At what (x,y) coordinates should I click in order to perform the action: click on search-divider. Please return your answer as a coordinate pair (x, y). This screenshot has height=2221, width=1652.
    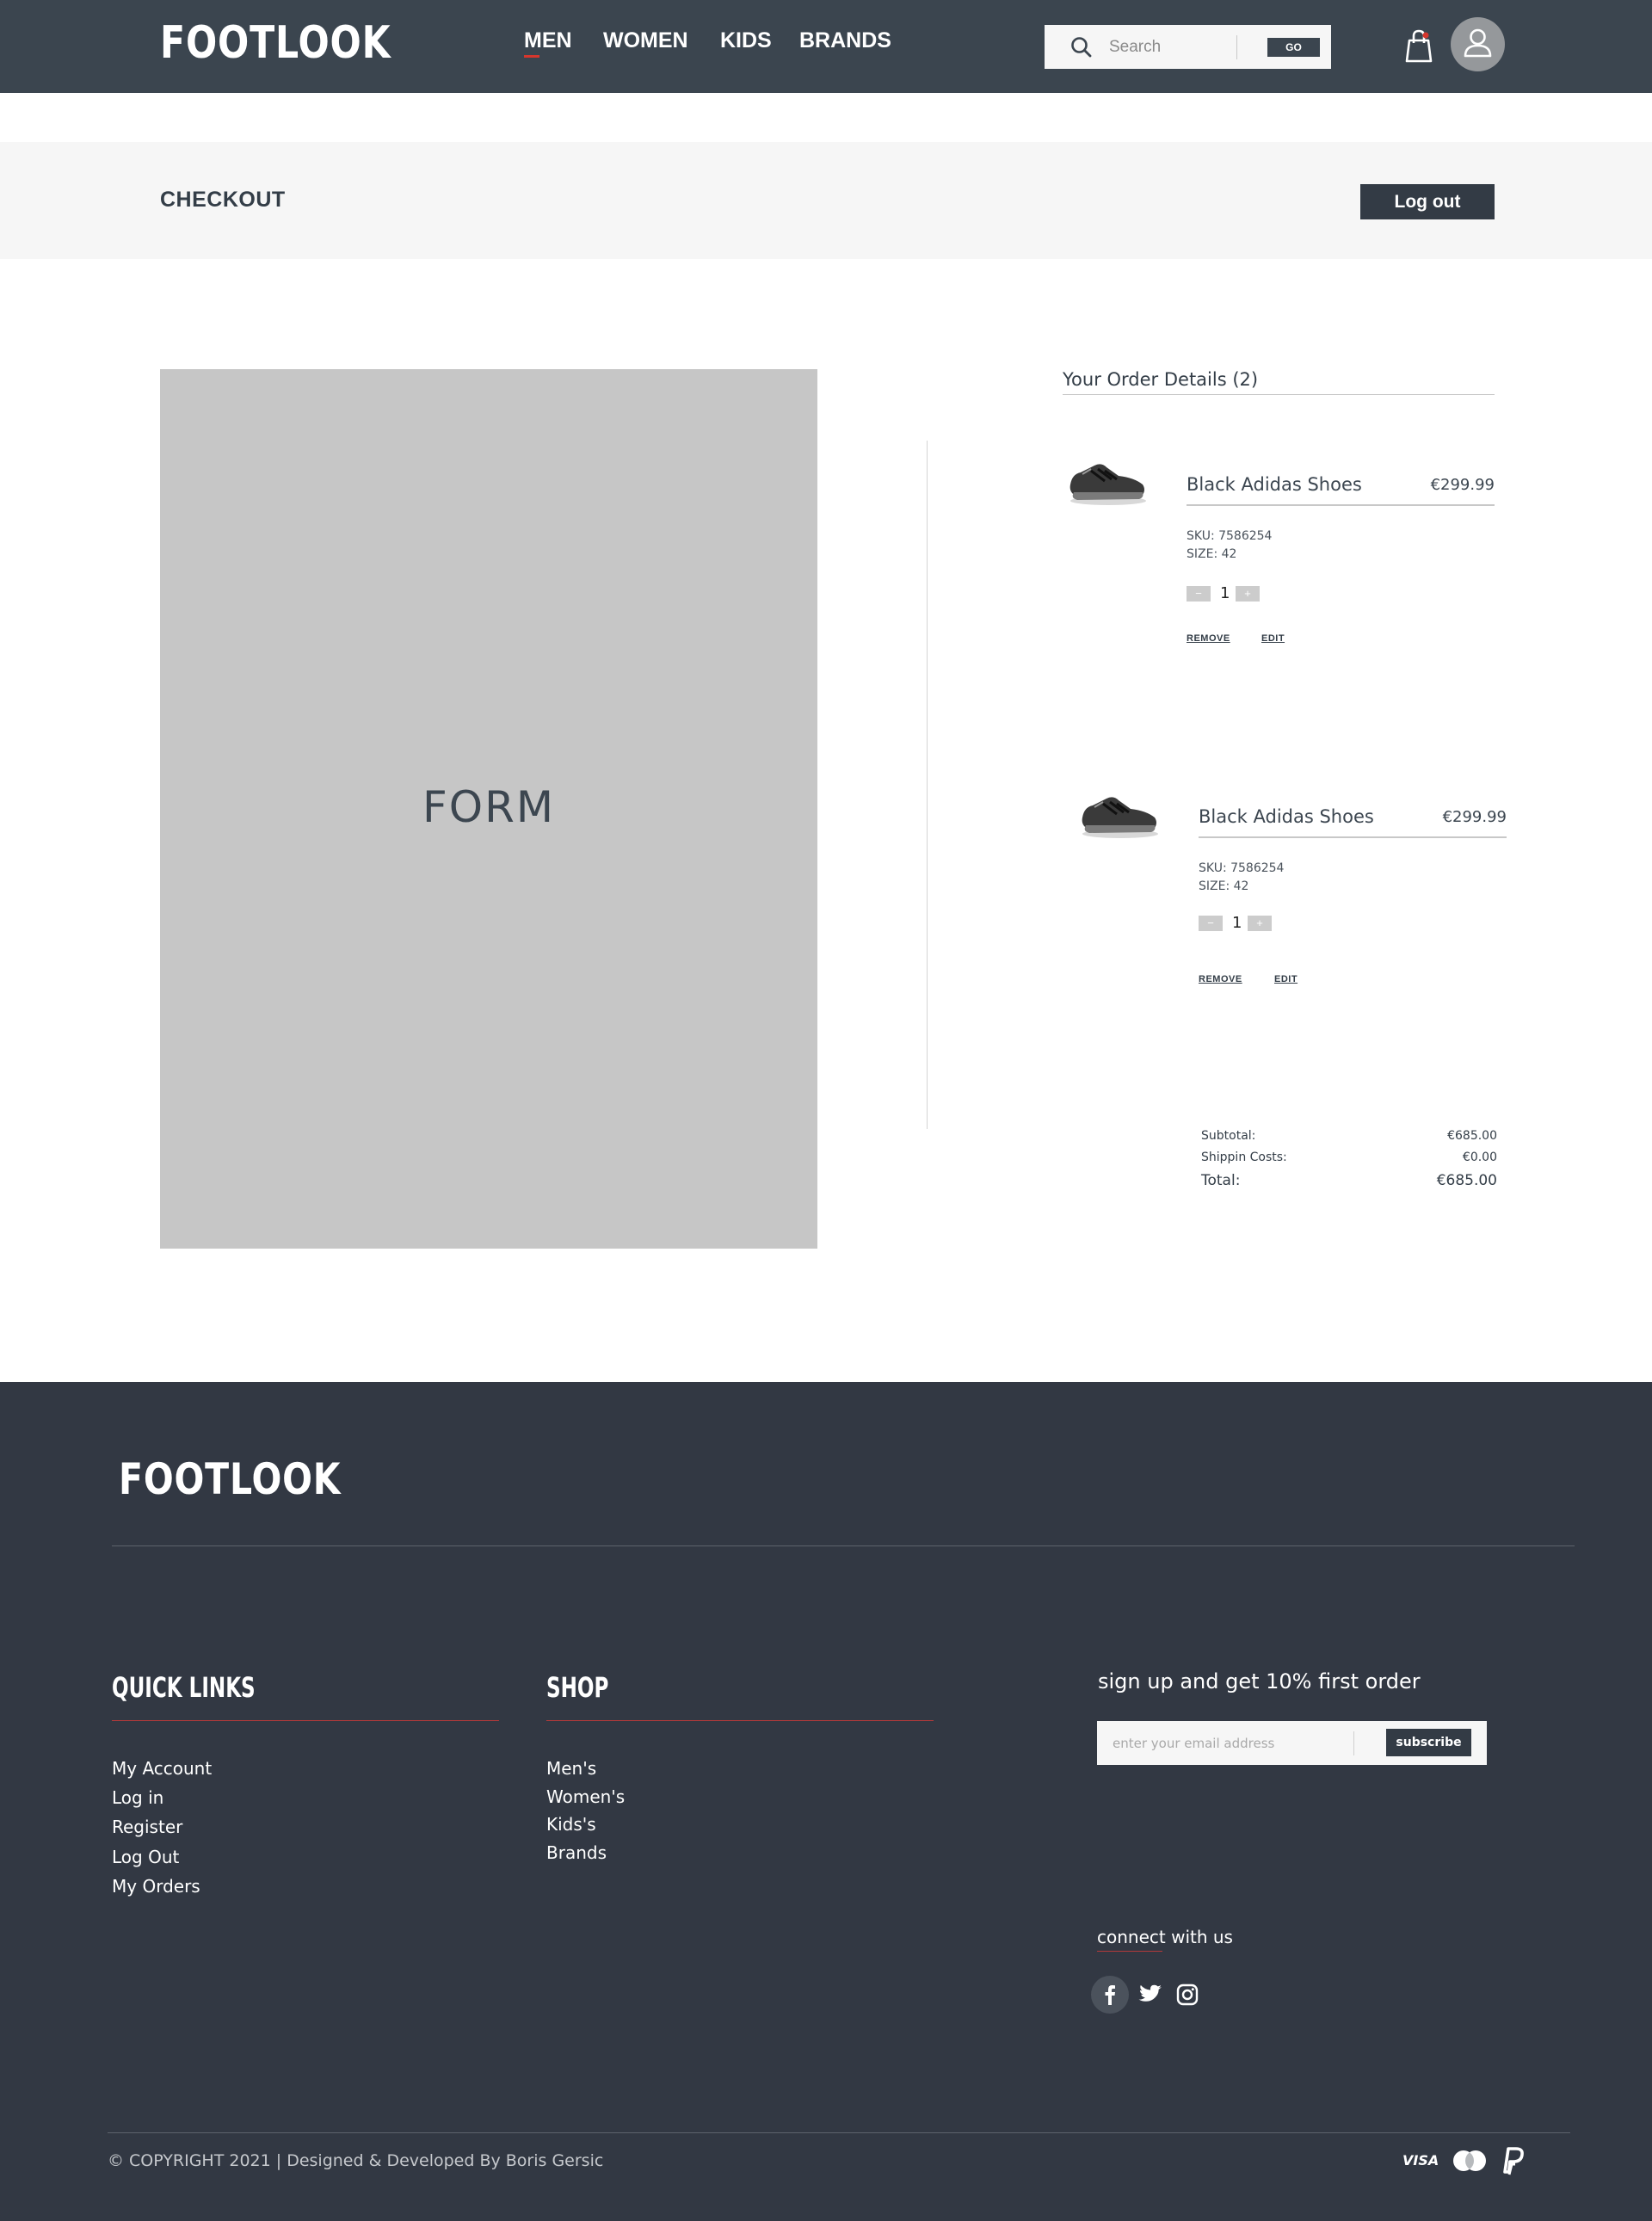
    Looking at the image, I should click on (1236, 47).